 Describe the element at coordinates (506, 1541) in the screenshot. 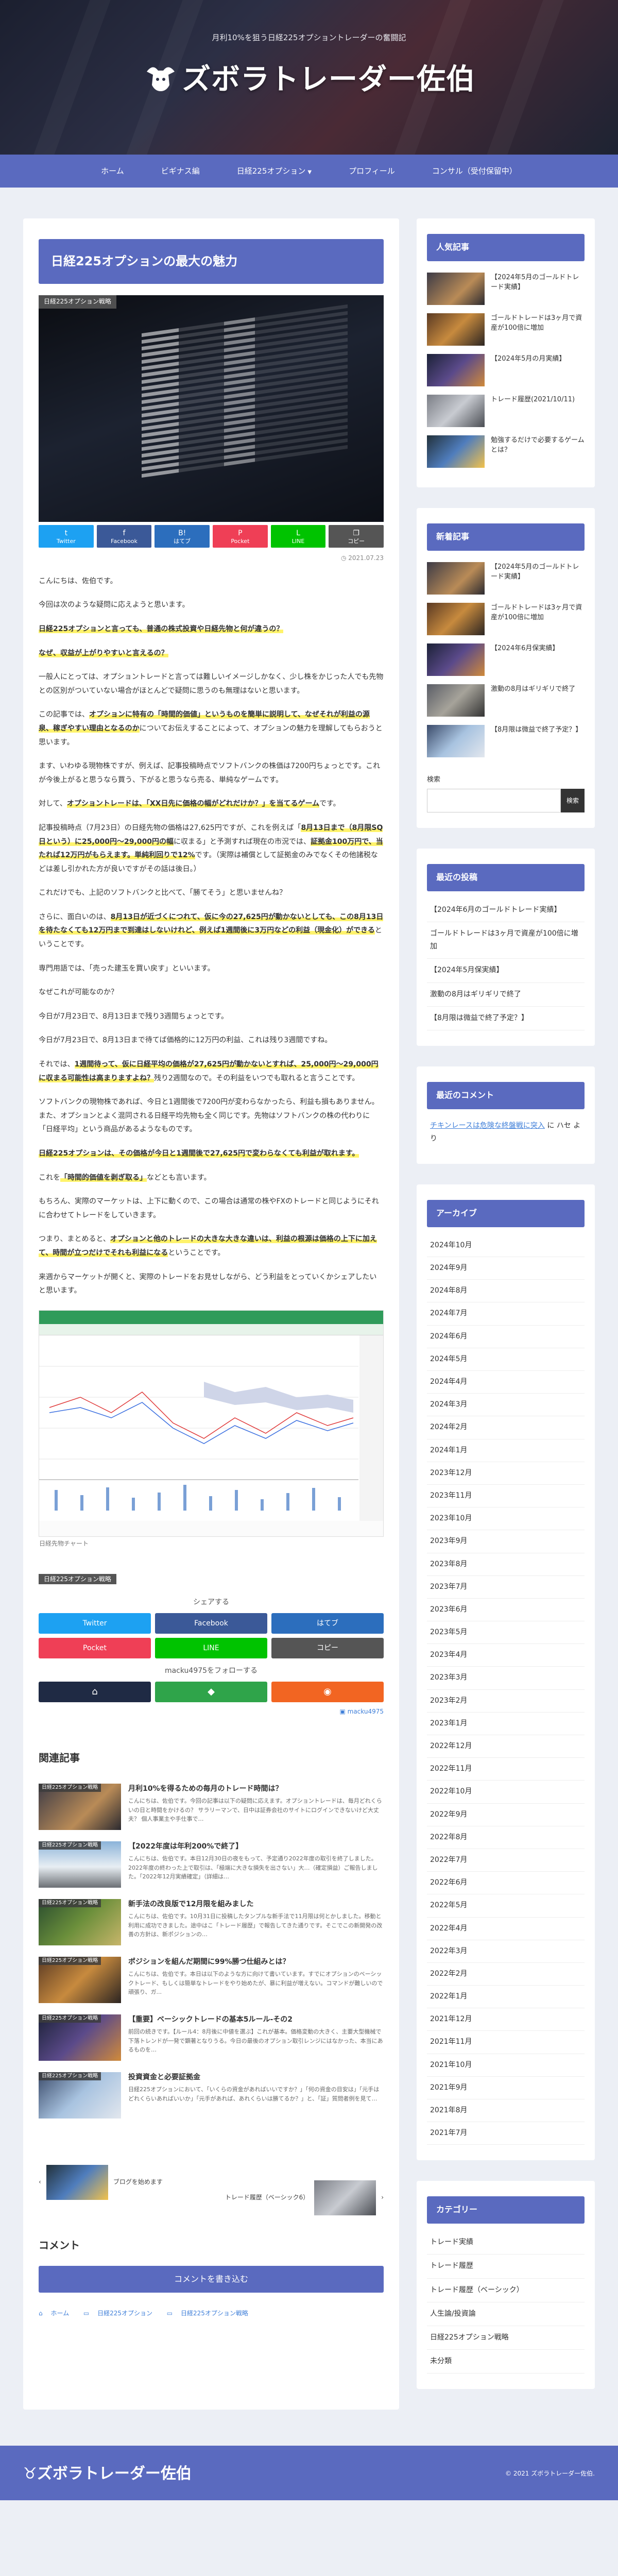

I see `archive-link: 2023年9月` at that location.